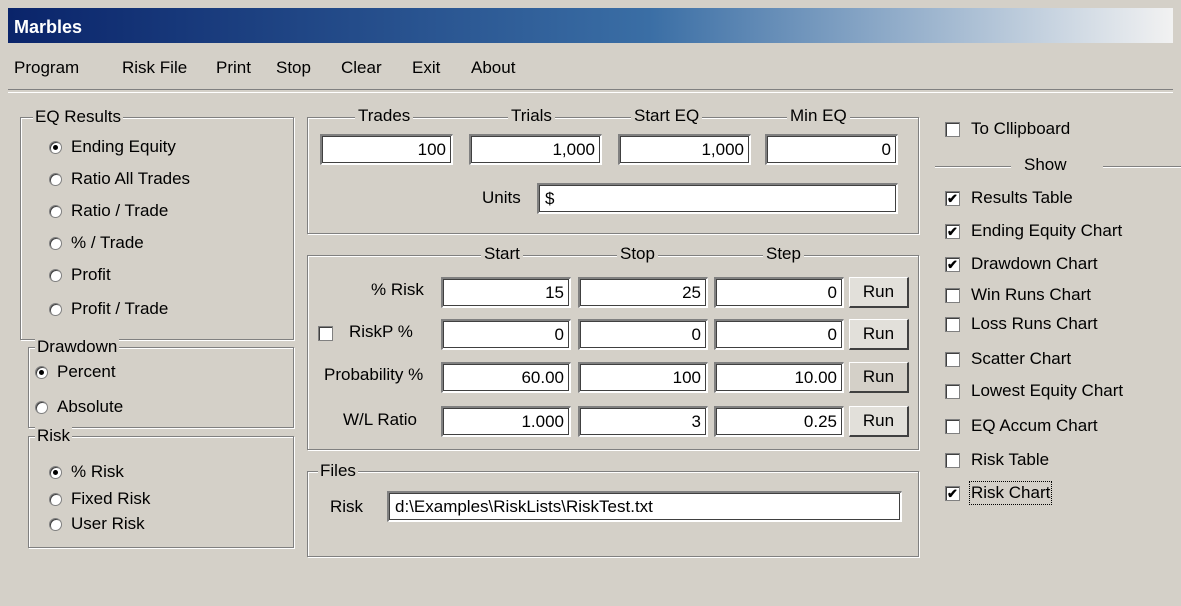 The width and height of the screenshot is (1181, 606). What do you see at coordinates (75, 372) in the screenshot?
I see `drawdown-percent-radio: Percent` at bounding box center [75, 372].